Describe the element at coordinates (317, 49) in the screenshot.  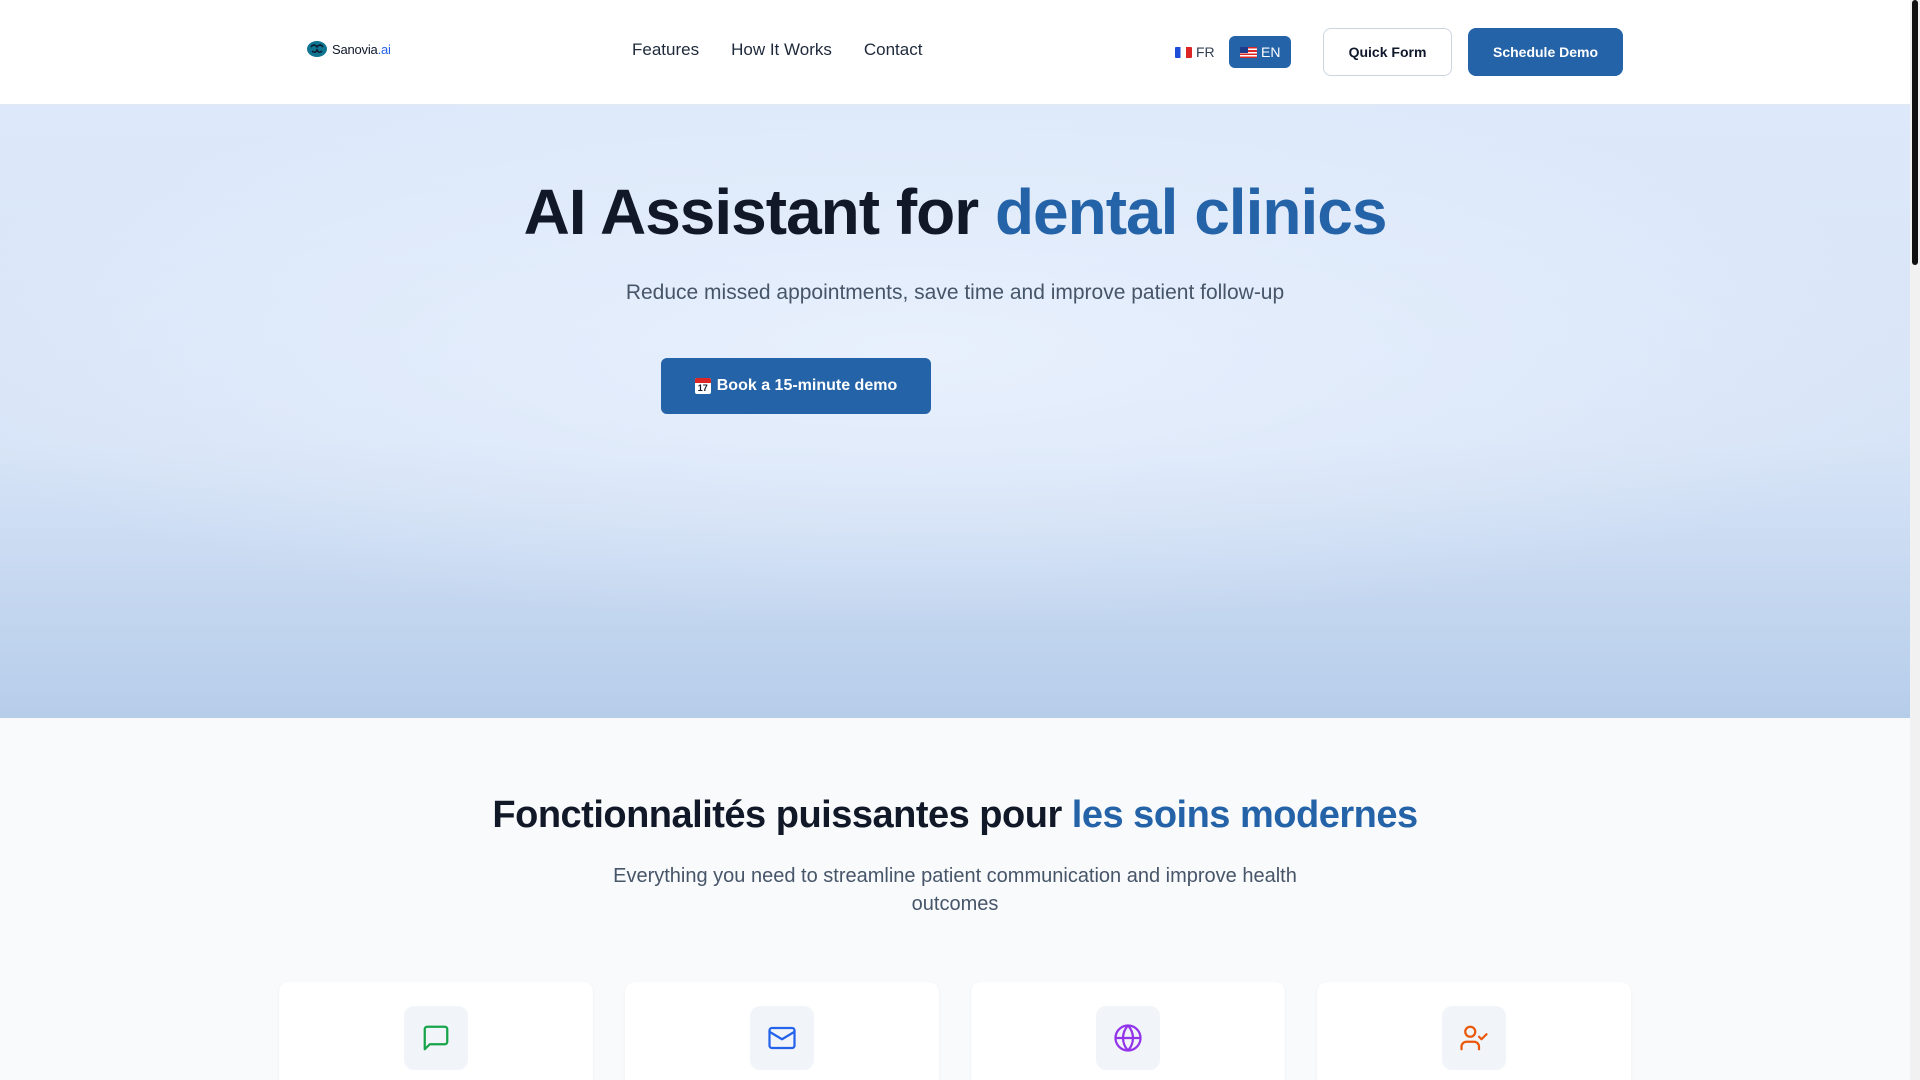
I see `brain-logo-icon` at that location.